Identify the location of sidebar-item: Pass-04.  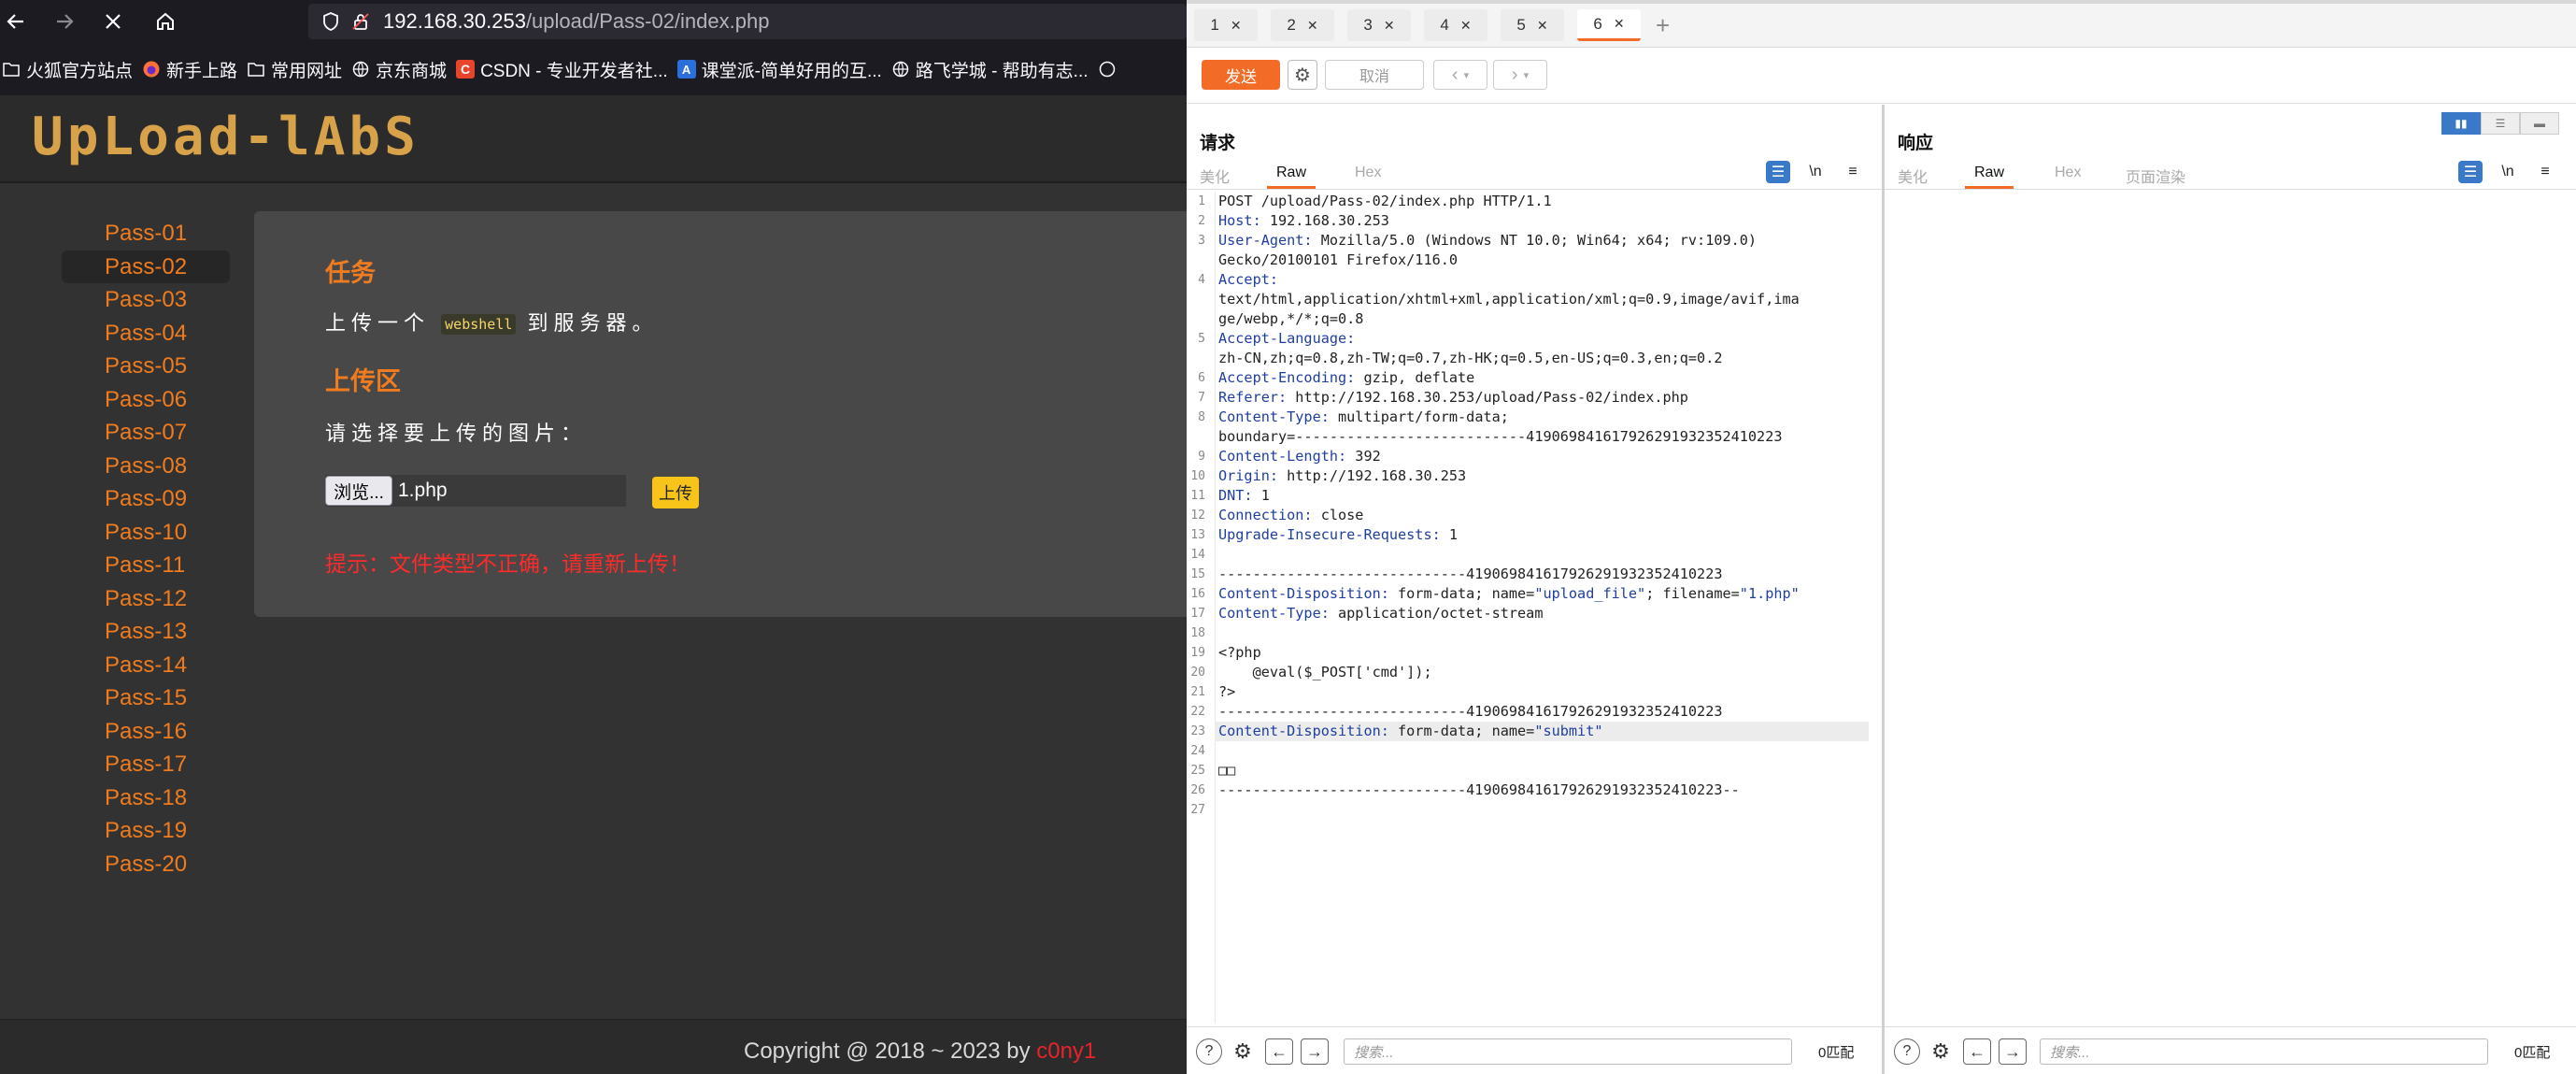
(146, 334).